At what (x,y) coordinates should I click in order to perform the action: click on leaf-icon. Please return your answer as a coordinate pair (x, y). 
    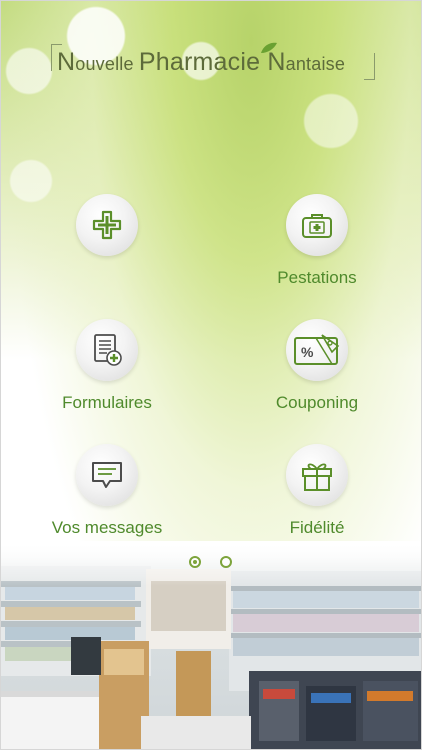
    Looking at the image, I should click on (269, 47).